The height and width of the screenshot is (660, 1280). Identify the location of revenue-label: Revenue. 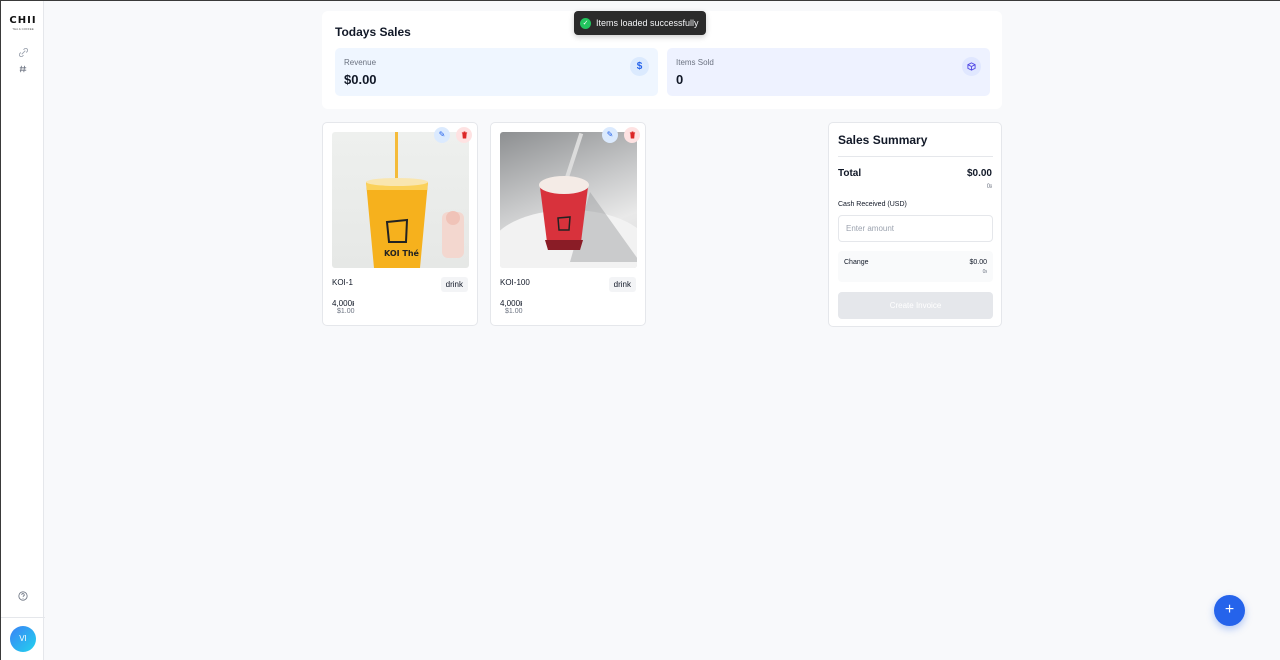
(360, 62).